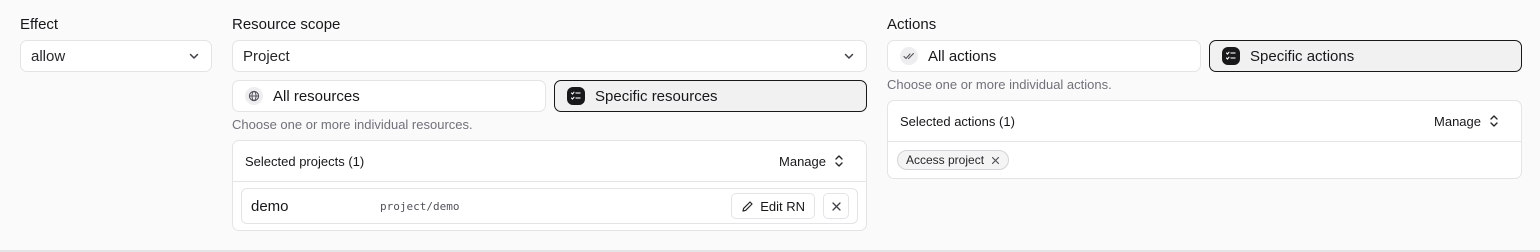  Describe the element at coordinates (1365, 56) in the screenshot. I see `specific-actions-toggle: Specific actions` at that location.